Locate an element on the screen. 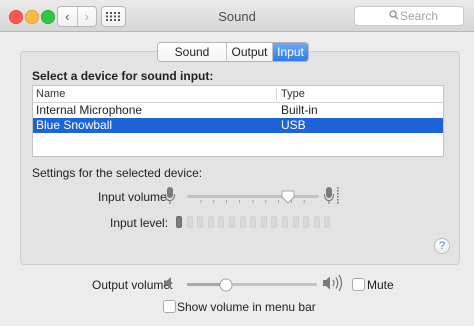 The width and height of the screenshot is (474, 326). device-section-heading: Select a device for sound input: is located at coordinates (123, 76).